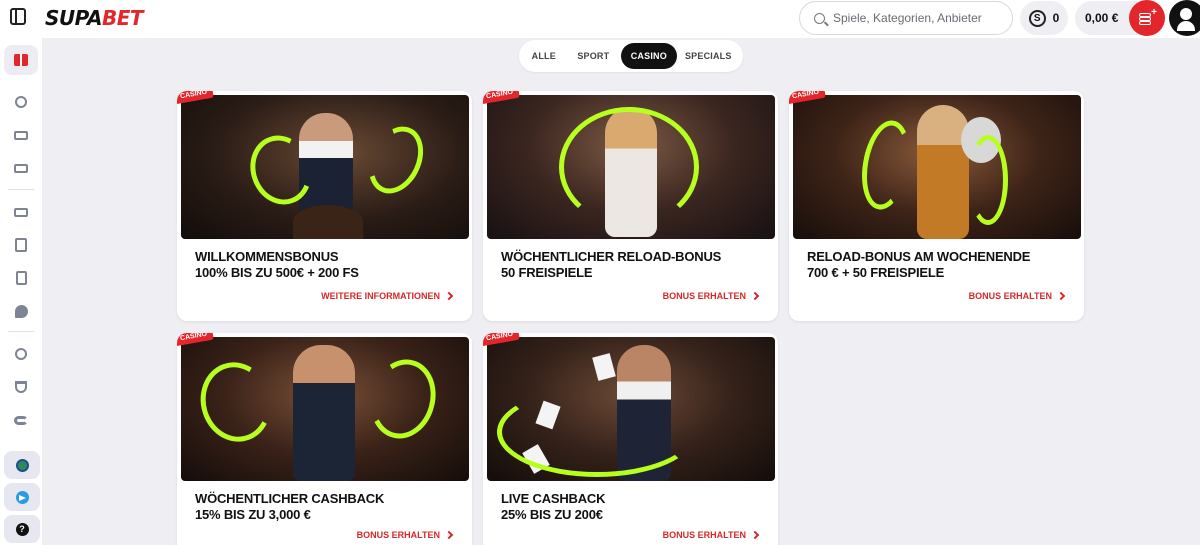  I want to click on coins-icon: +, so click(1148, 16).